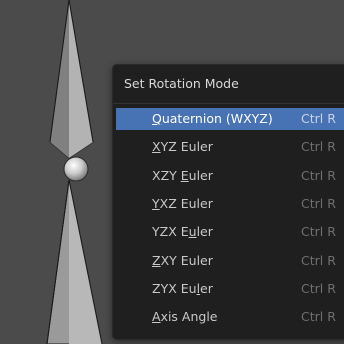 The height and width of the screenshot is (344, 344). What do you see at coordinates (230, 176) in the screenshot?
I see `menu-item-xzy-euler: XZY Euler Ctrl R` at bounding box center [230, 176].